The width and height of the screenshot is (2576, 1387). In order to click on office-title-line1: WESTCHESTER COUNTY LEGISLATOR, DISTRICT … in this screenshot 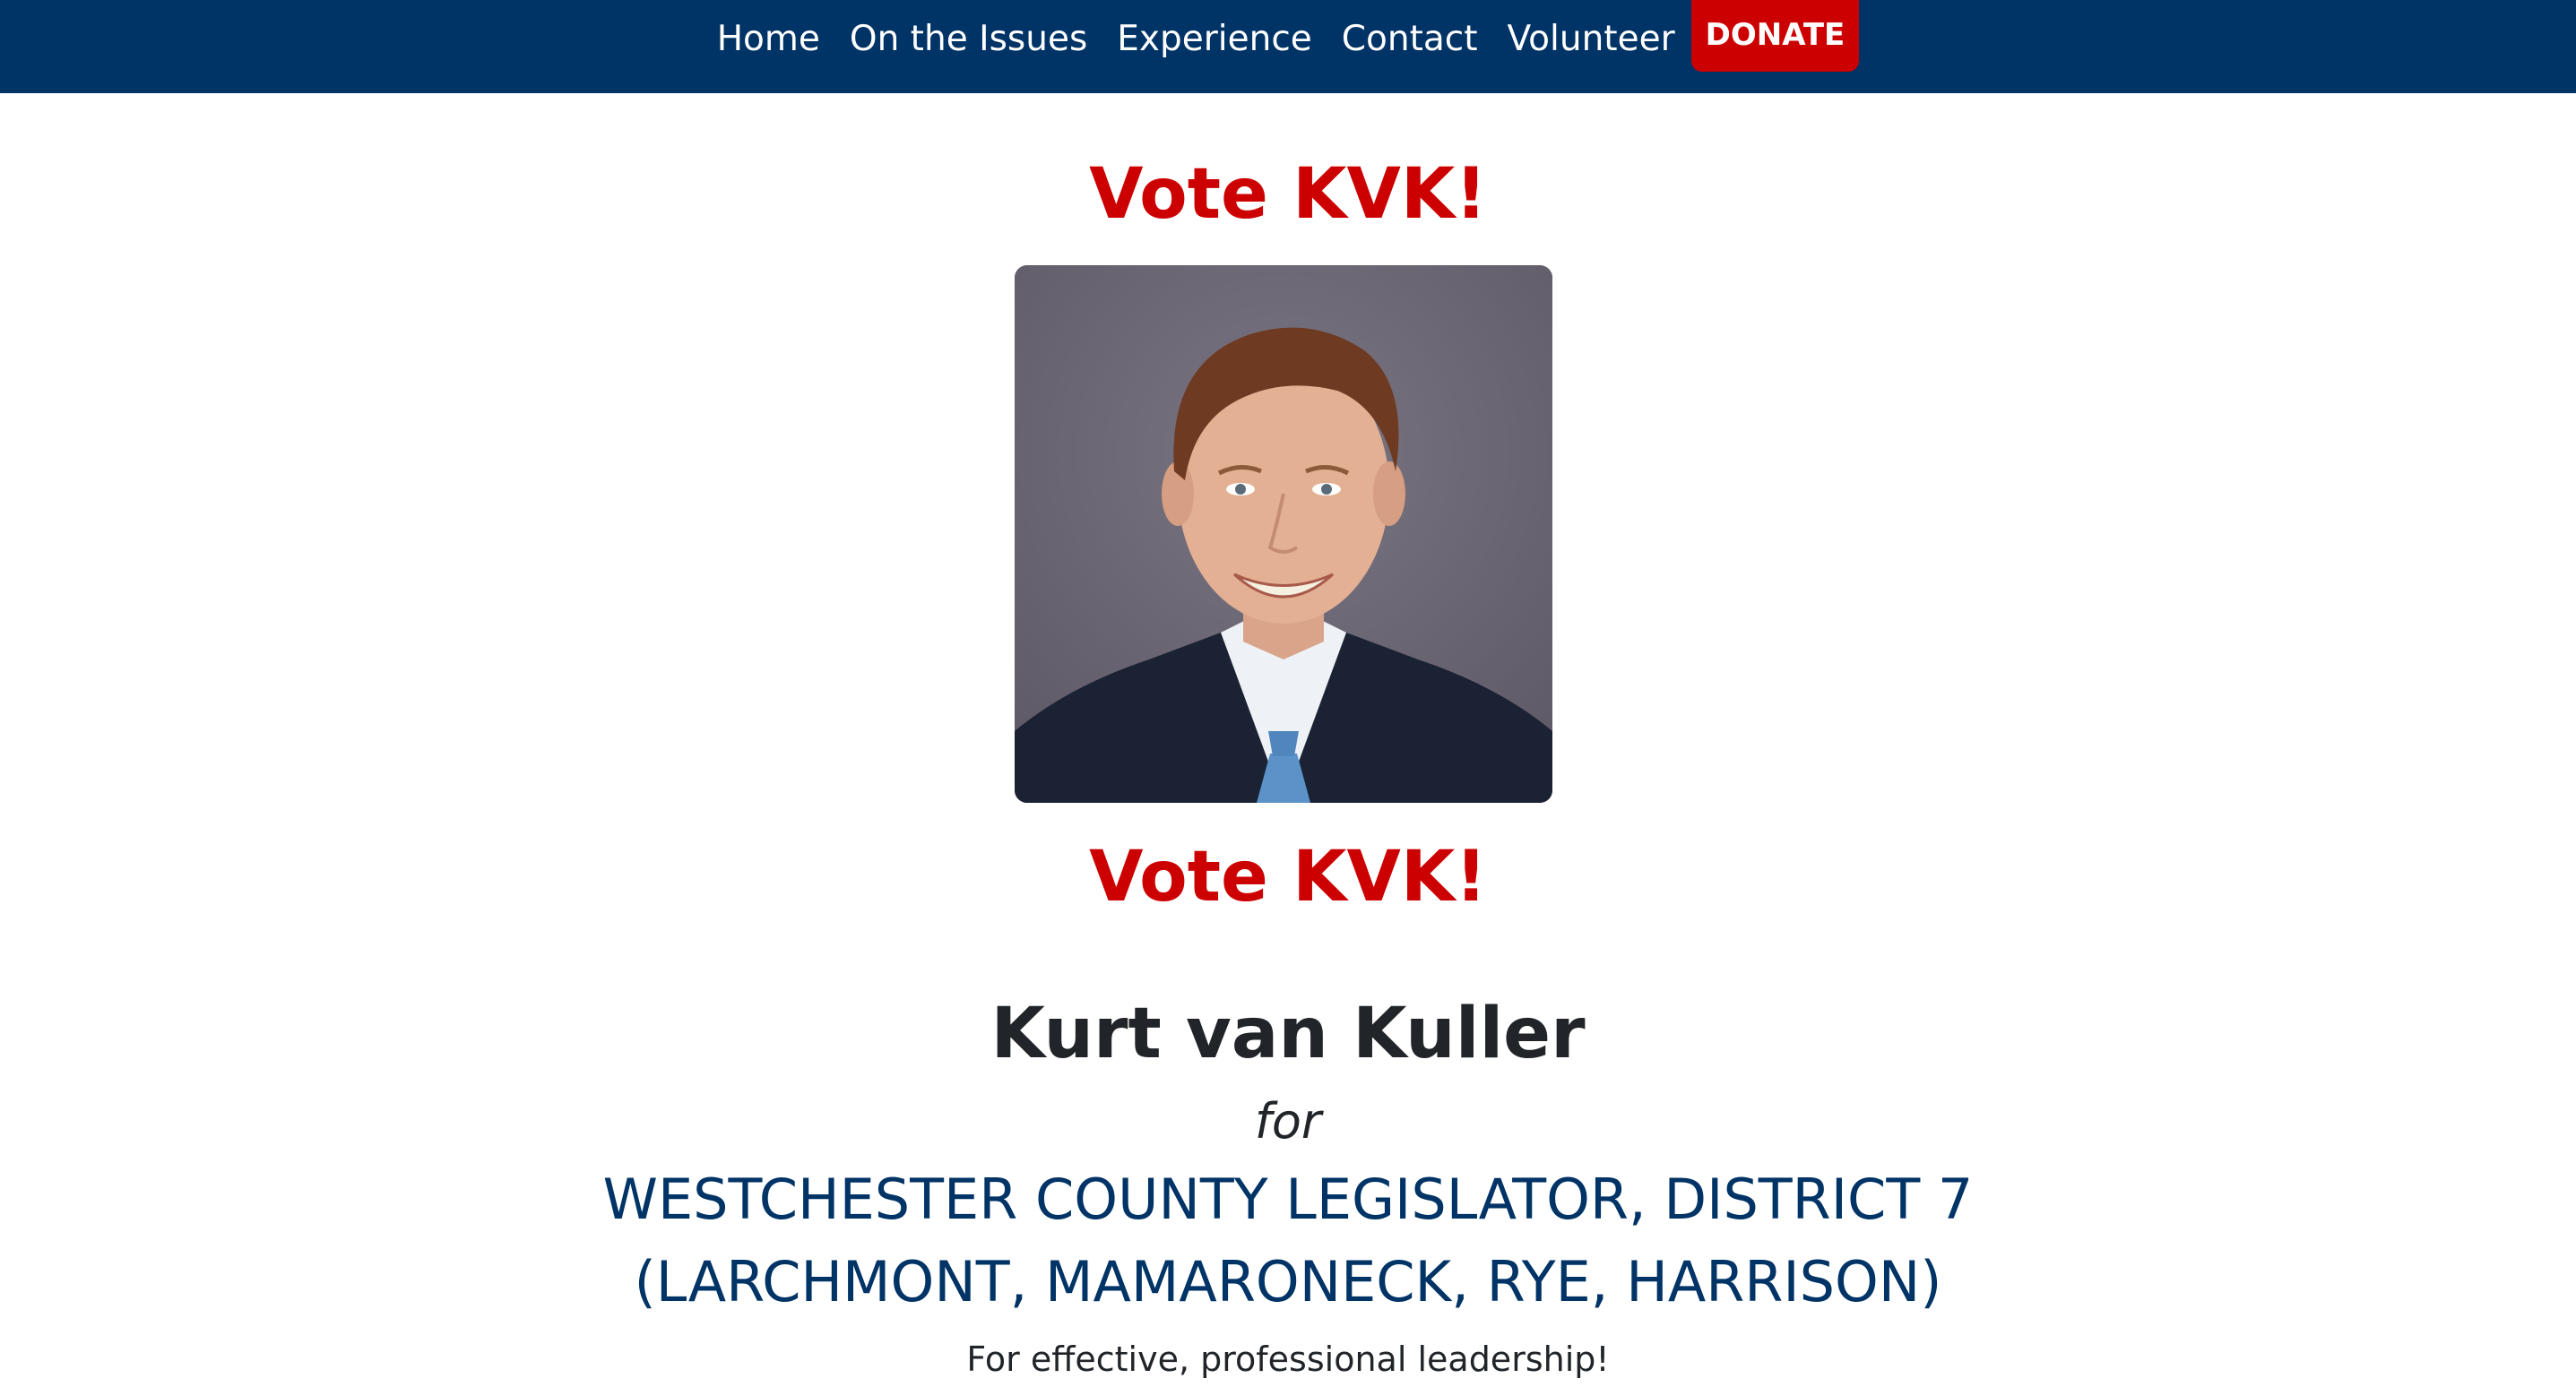, I will do `click(1288, 1199)`.